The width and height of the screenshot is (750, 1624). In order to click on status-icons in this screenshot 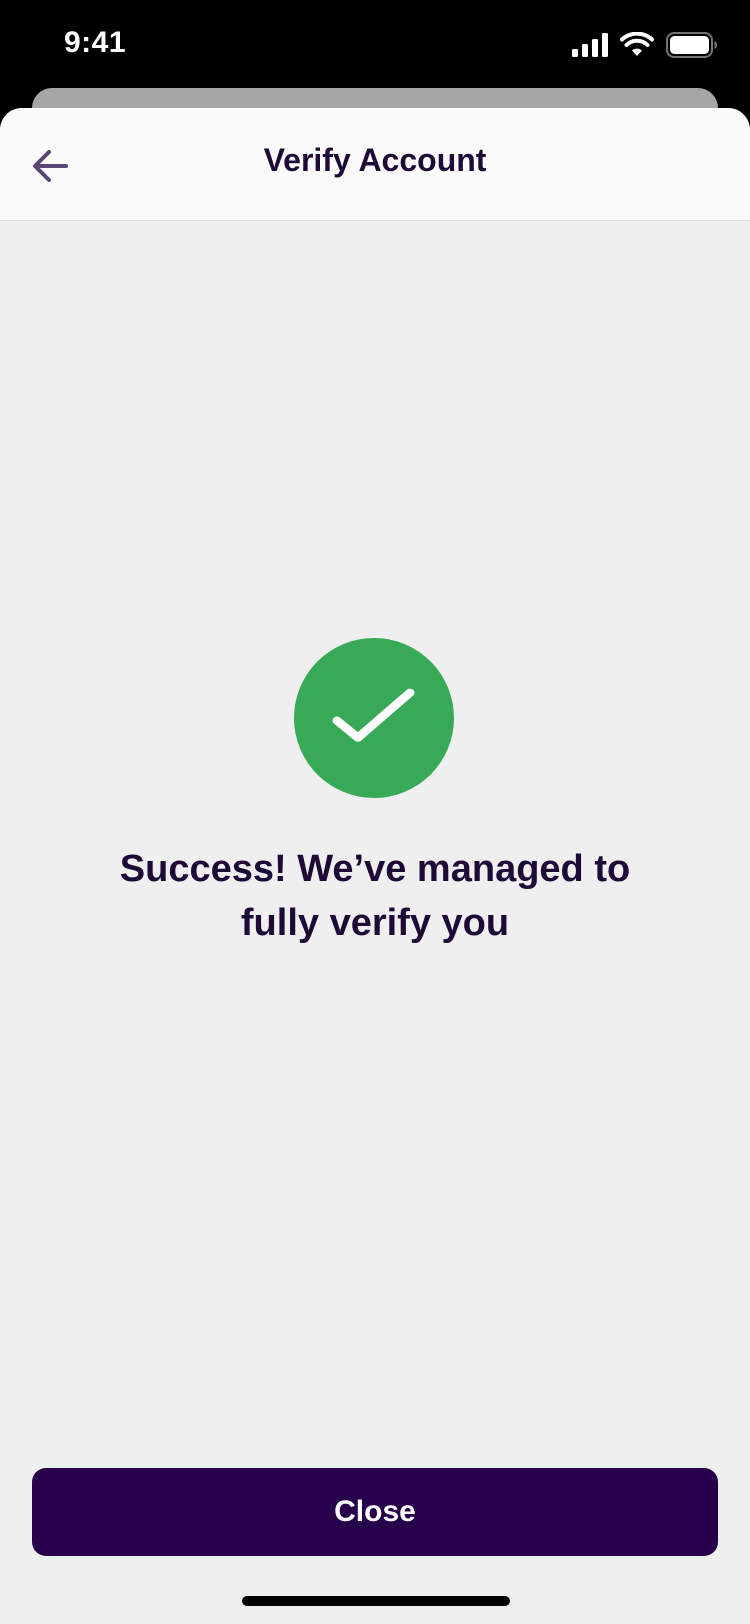, I will do `click(645, 45)`.